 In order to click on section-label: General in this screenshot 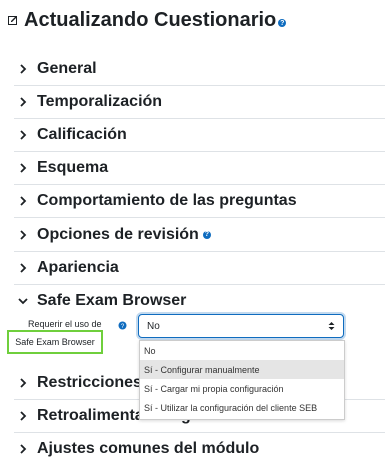, I will do `click(67, 68)`.